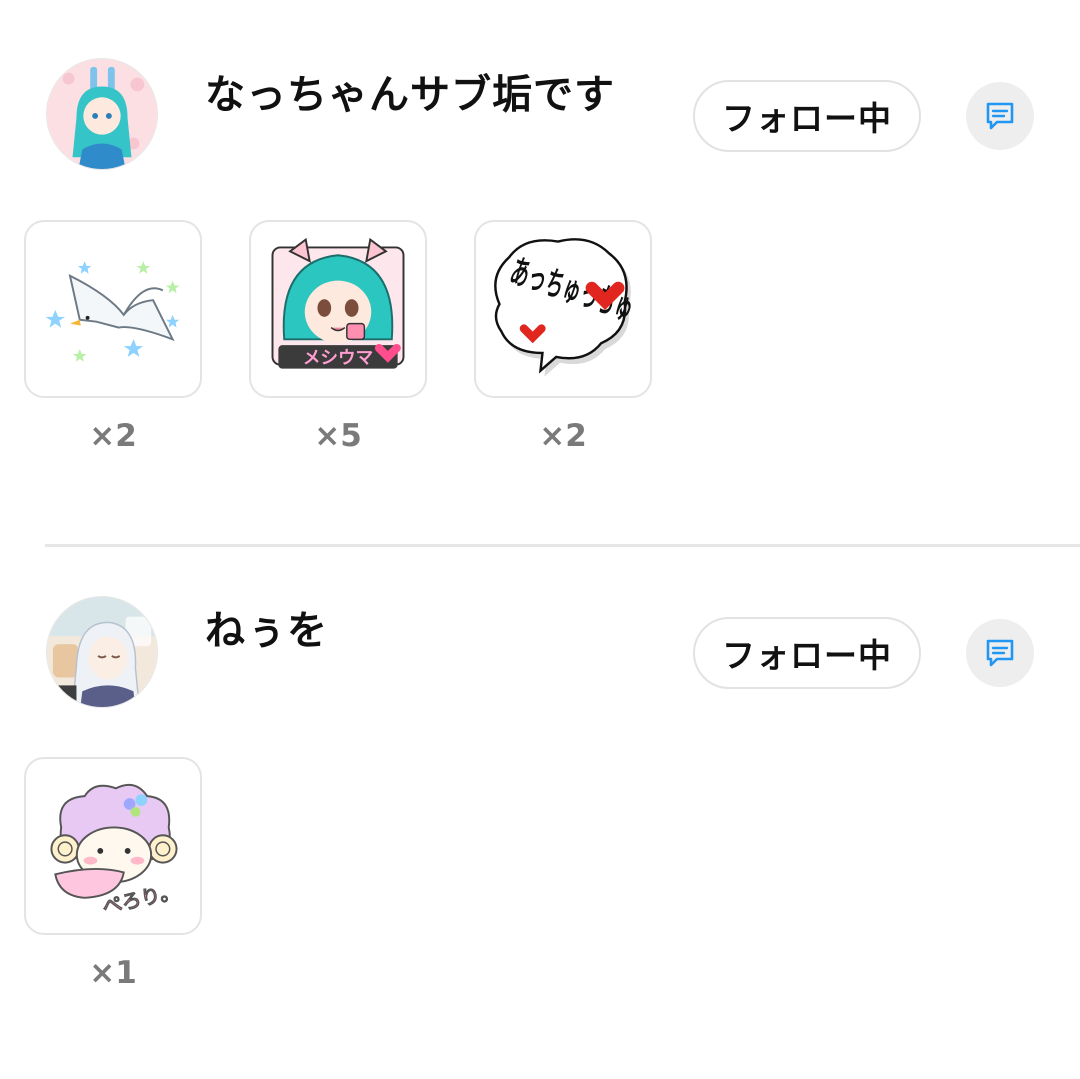 The width and height of the screenshot is (1080, 1079). What do you see at coordinates (266, 627) in the screenshot?
I see `username: ねぅを` at bounding box center [266, 627].